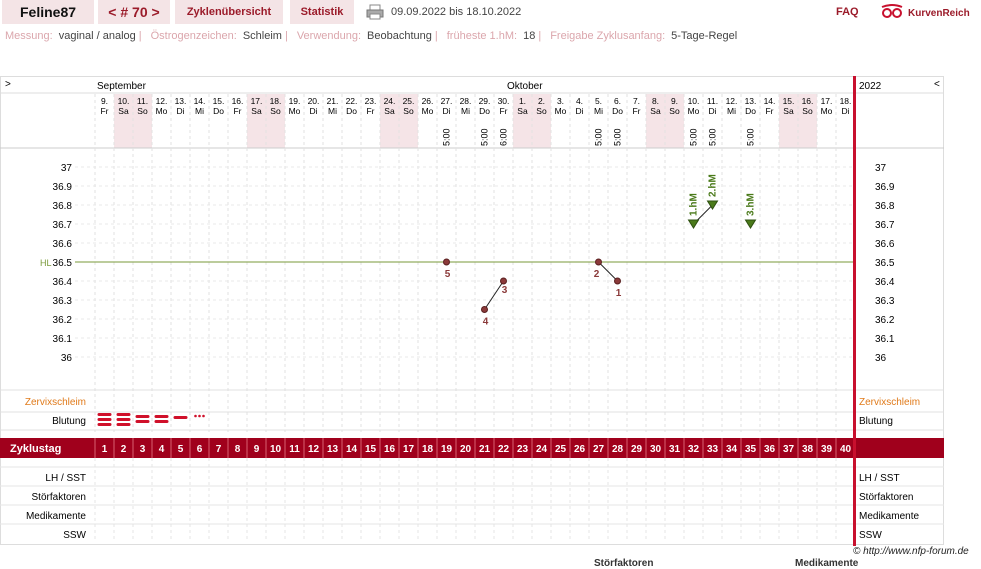  I want to click on copyright-footer: © http://www.nfp-forum.de, so click(911, 551).